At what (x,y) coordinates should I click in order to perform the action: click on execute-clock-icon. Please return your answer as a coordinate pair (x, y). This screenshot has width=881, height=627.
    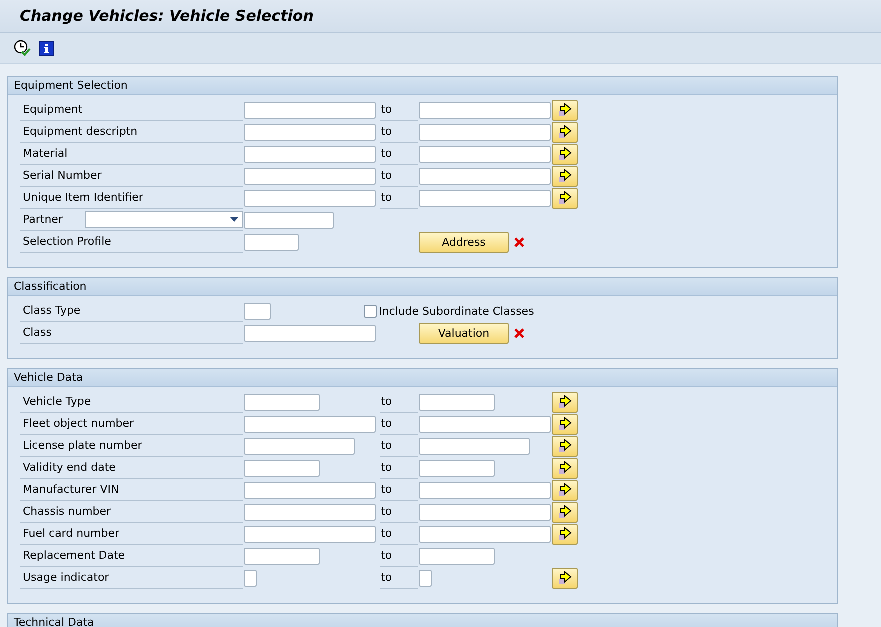
    Looking at the image, I should click on (22, 48).